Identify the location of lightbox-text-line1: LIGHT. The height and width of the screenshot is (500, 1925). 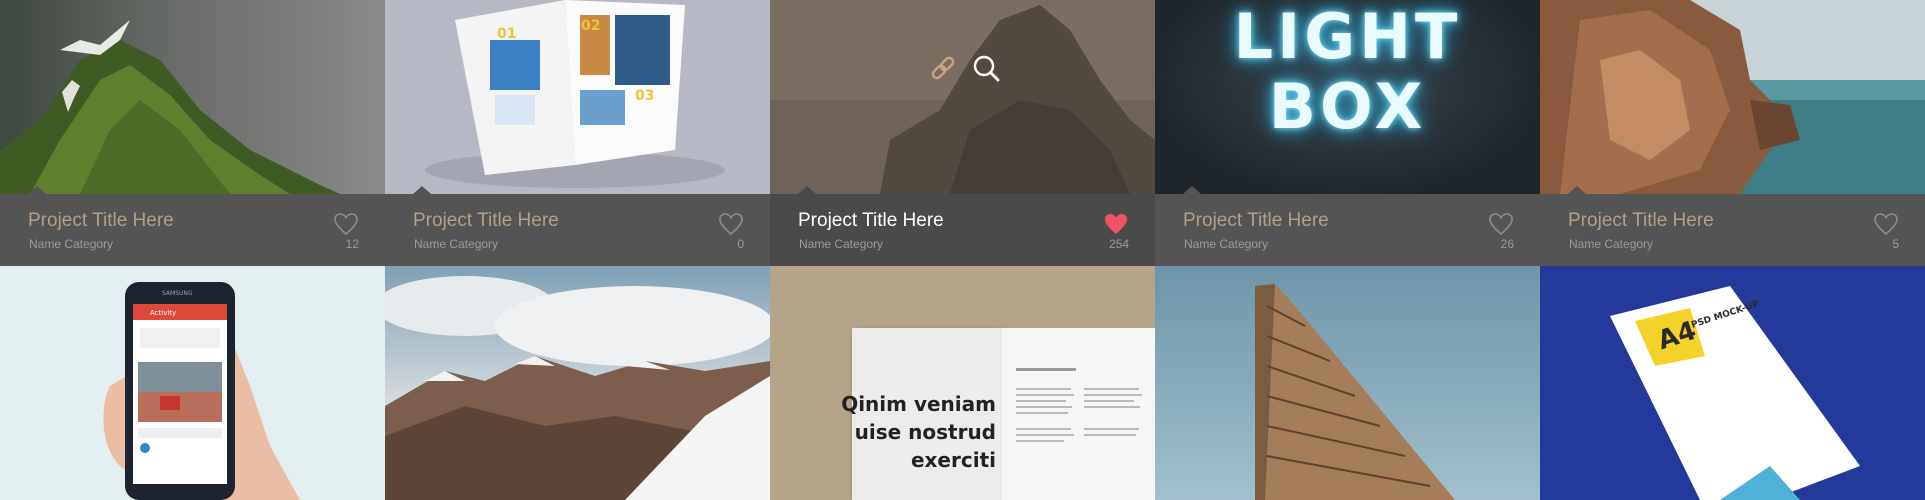
(1347, 36).